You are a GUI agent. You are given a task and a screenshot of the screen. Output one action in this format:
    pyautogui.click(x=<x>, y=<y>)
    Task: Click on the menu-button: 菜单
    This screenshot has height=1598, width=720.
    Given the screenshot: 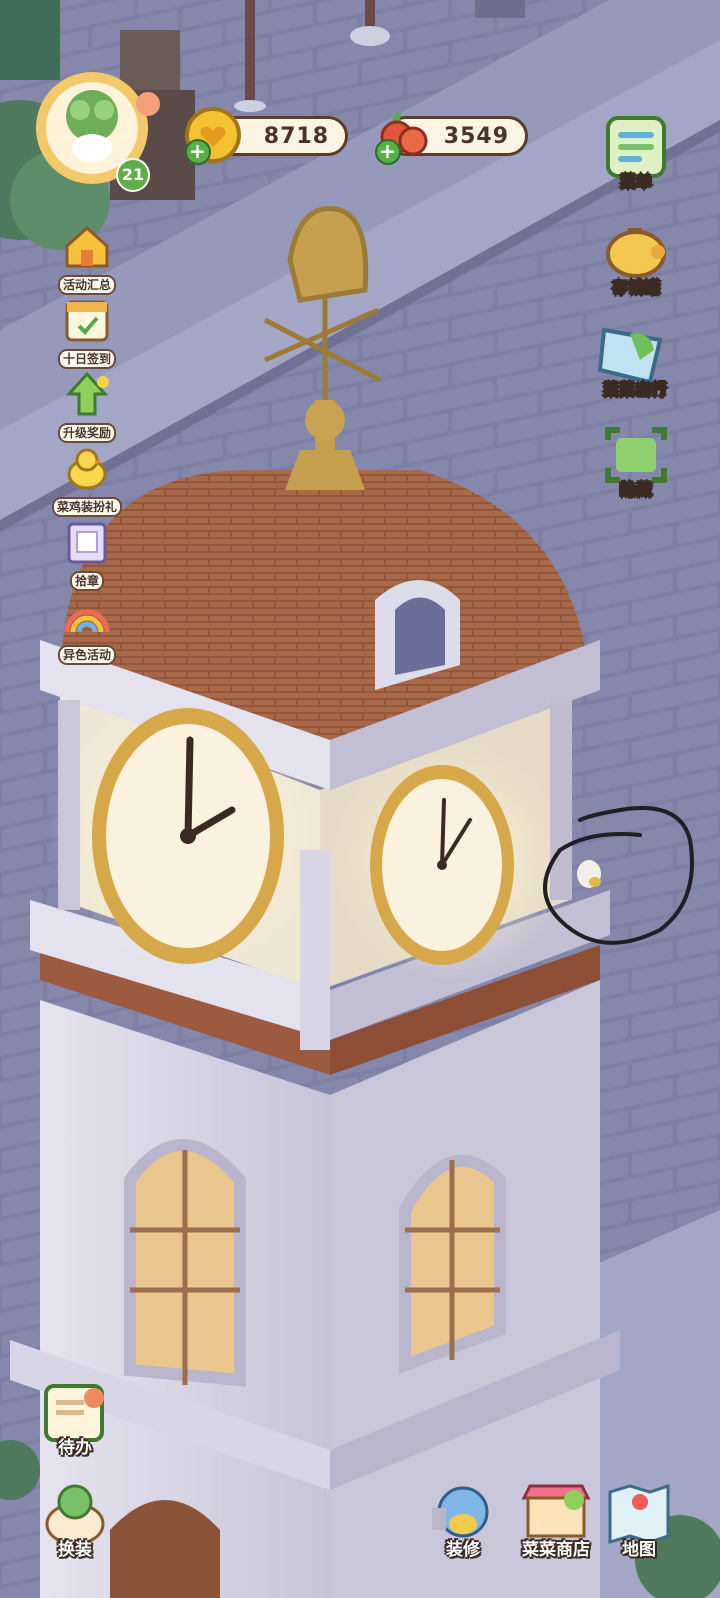 What is the action you would take?
    pyautogui.click(x=636, y=152)
    